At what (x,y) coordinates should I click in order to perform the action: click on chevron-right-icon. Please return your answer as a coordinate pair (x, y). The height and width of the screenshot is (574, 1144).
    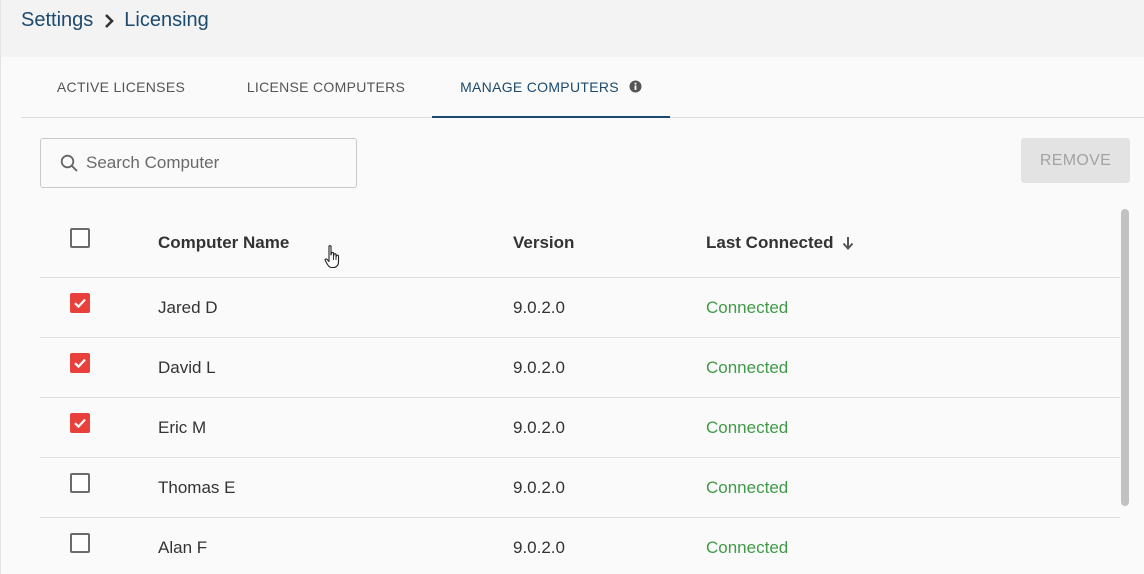
    Looking at the image, I should click on (109, 21).